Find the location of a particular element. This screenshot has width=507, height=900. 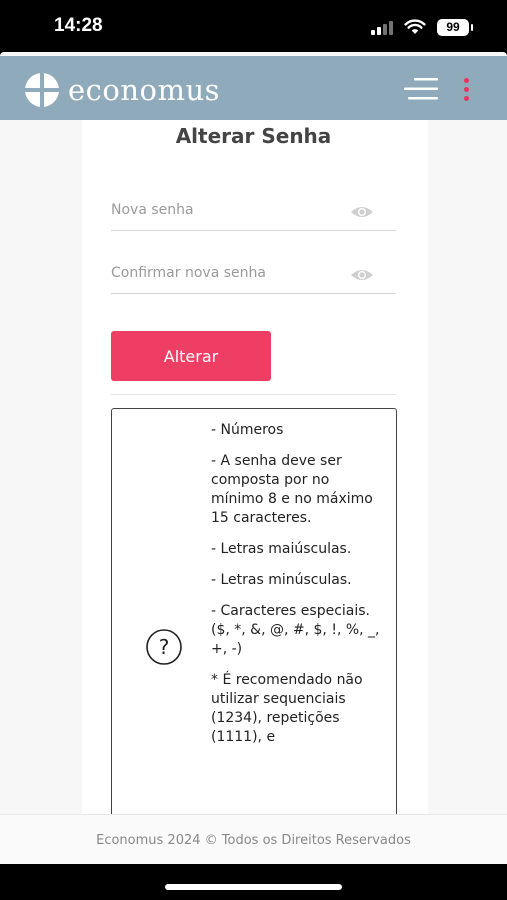

page-title: Alterar Senha is located at coordinates (253, 136).